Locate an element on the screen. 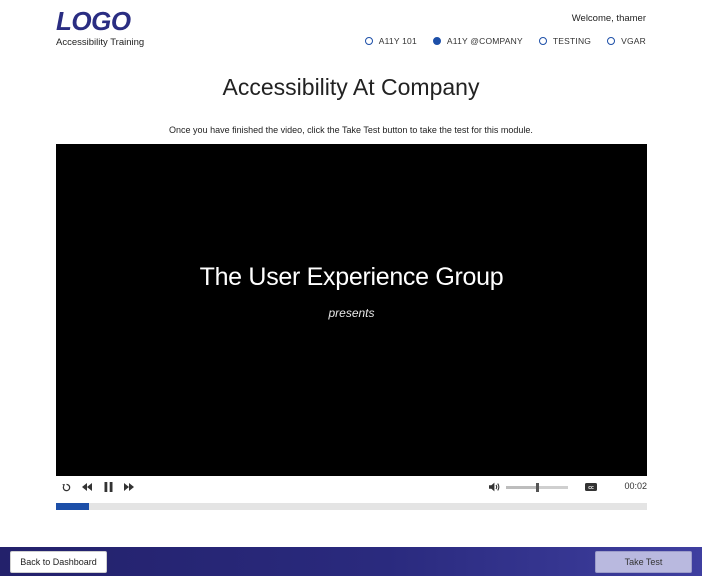  svg-text: cc is located at coordinates (591, 488).